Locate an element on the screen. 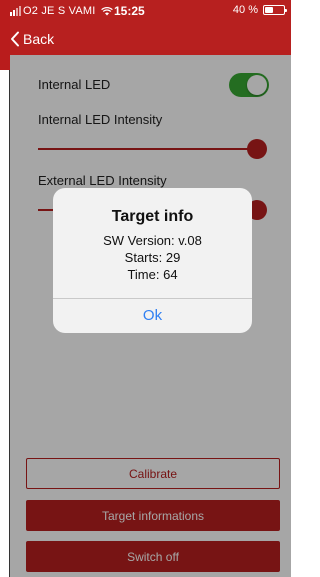 This screenshot has width=320, height=577. dialog-time: Time: 64 is located at coordinates (152, 274).